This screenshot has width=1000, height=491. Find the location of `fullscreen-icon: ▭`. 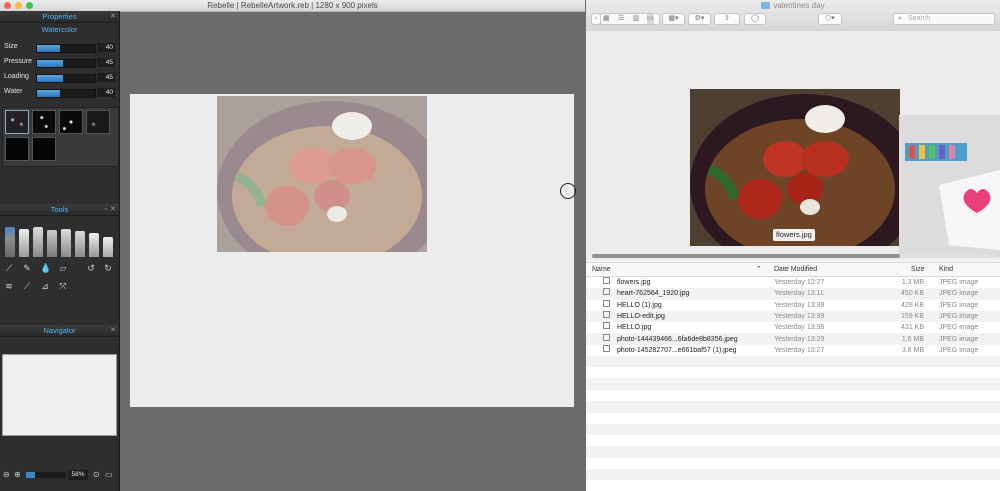

fullscreen-icon: ▭ is located at coordinates (109, 475).